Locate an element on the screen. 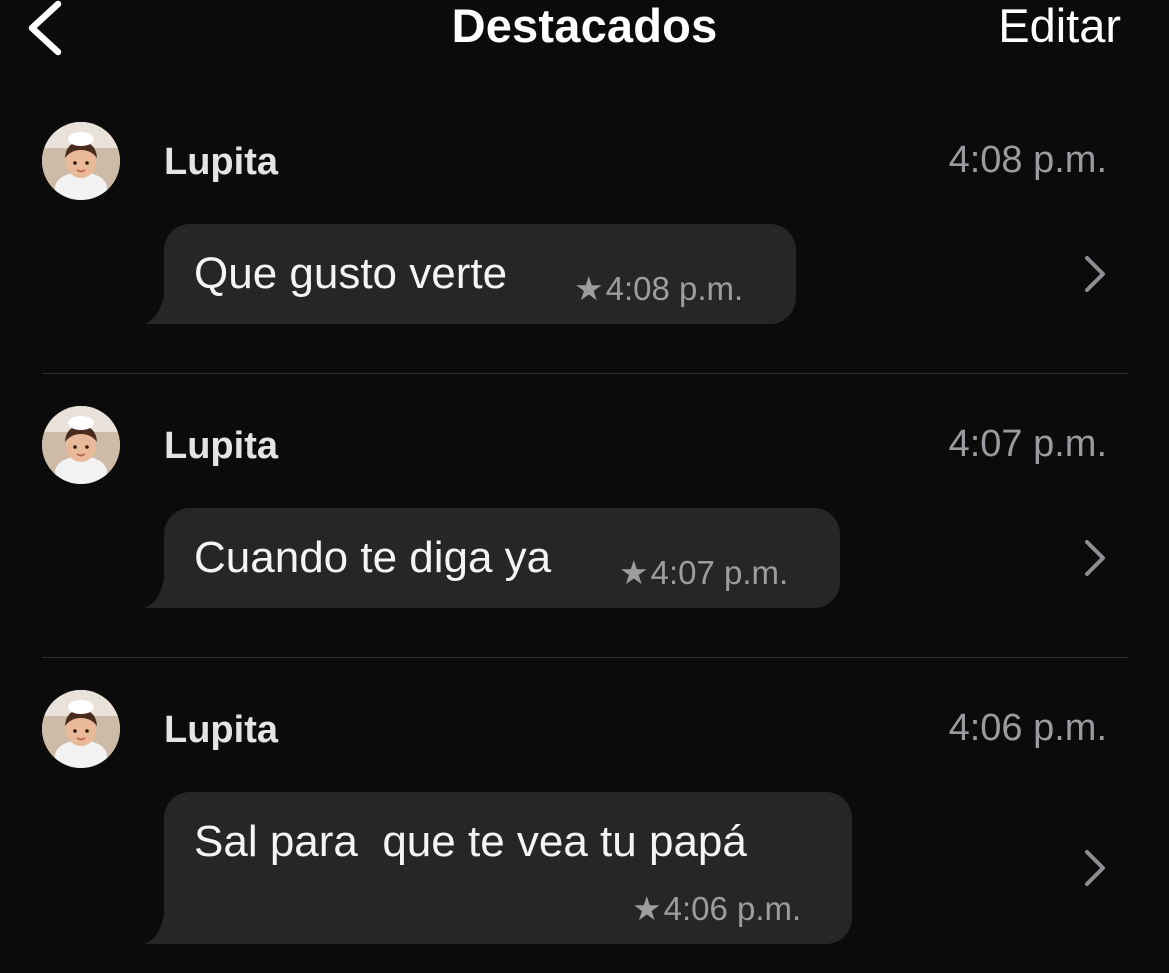 The image size is (1169, 973). nav-bar: Destacados Editar is located at coordinates (584, 31).